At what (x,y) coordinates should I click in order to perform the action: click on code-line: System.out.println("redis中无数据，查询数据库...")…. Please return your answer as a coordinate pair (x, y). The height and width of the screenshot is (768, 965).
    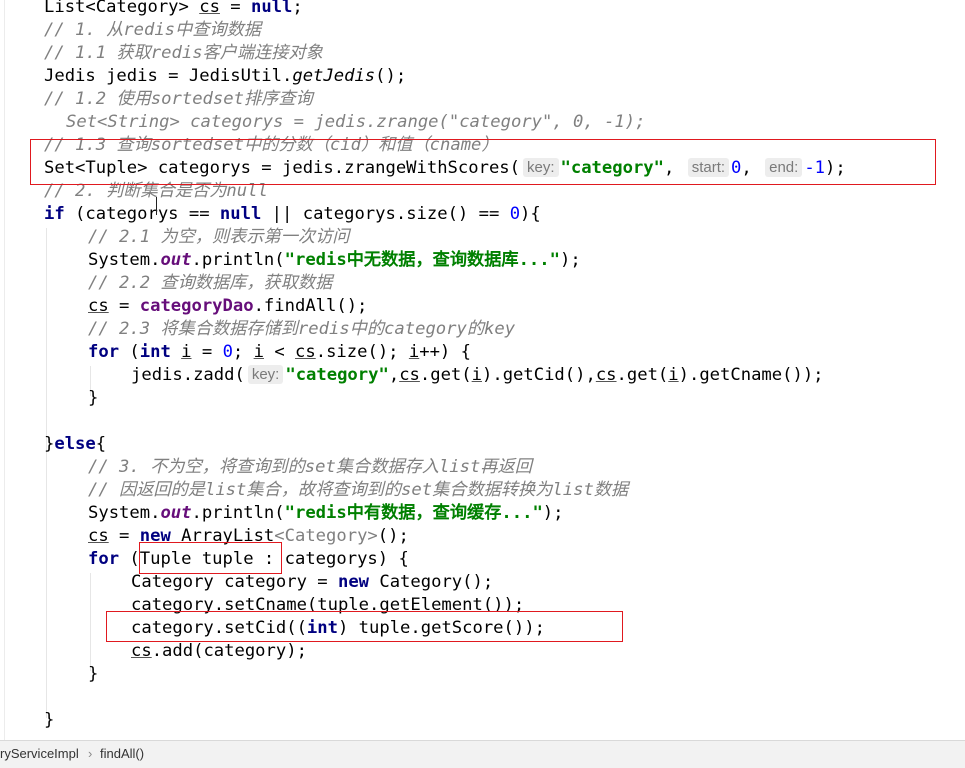
    Looking at the image, I should click on (334, 260).